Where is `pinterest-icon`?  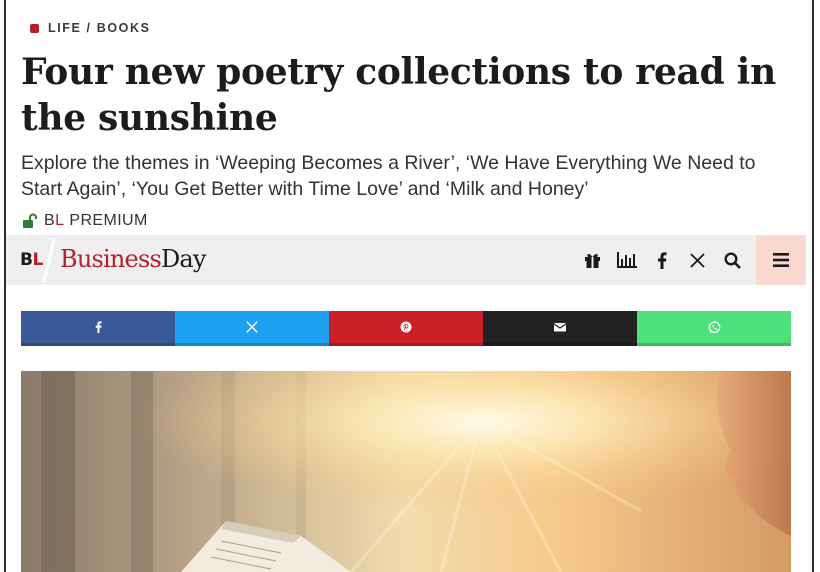
pinterest-icon is located at coordinates (406, 327).